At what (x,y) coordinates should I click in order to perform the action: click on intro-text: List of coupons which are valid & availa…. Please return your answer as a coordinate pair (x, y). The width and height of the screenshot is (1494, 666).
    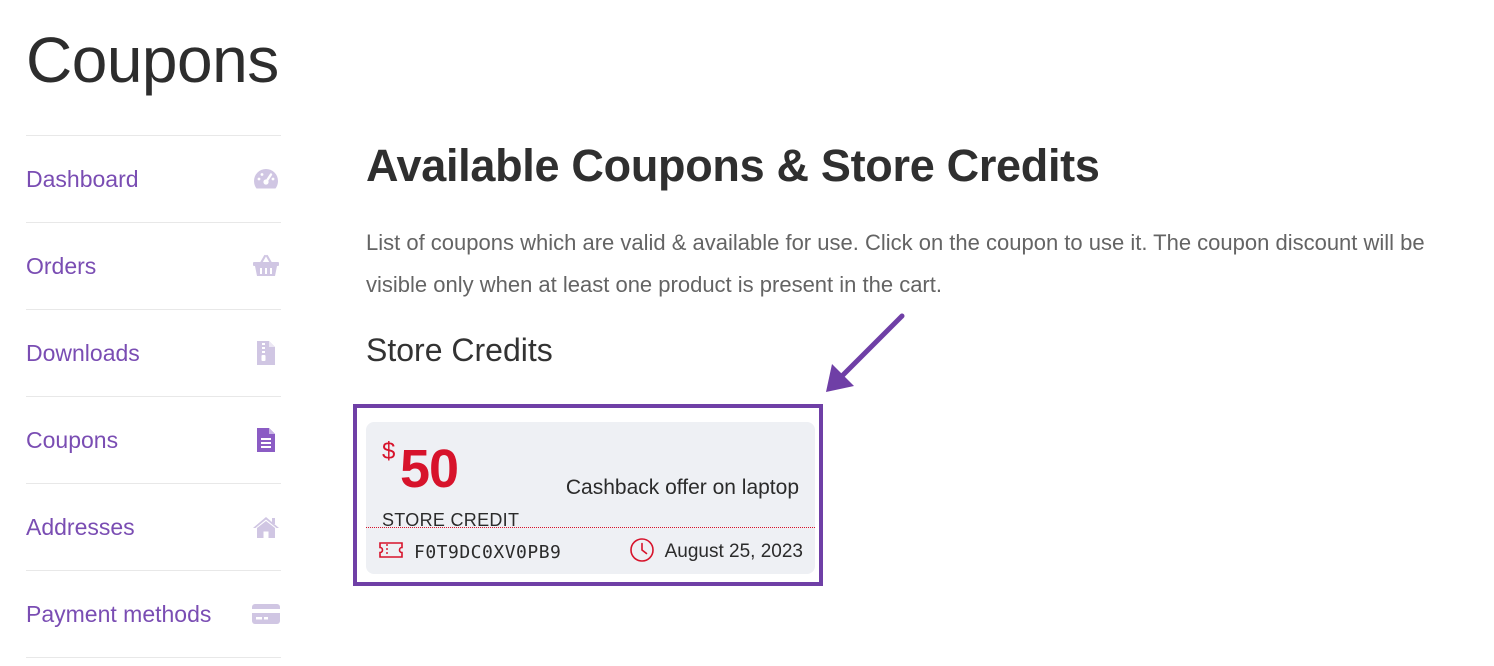
    Looking at the image, I should click on (895, 263).